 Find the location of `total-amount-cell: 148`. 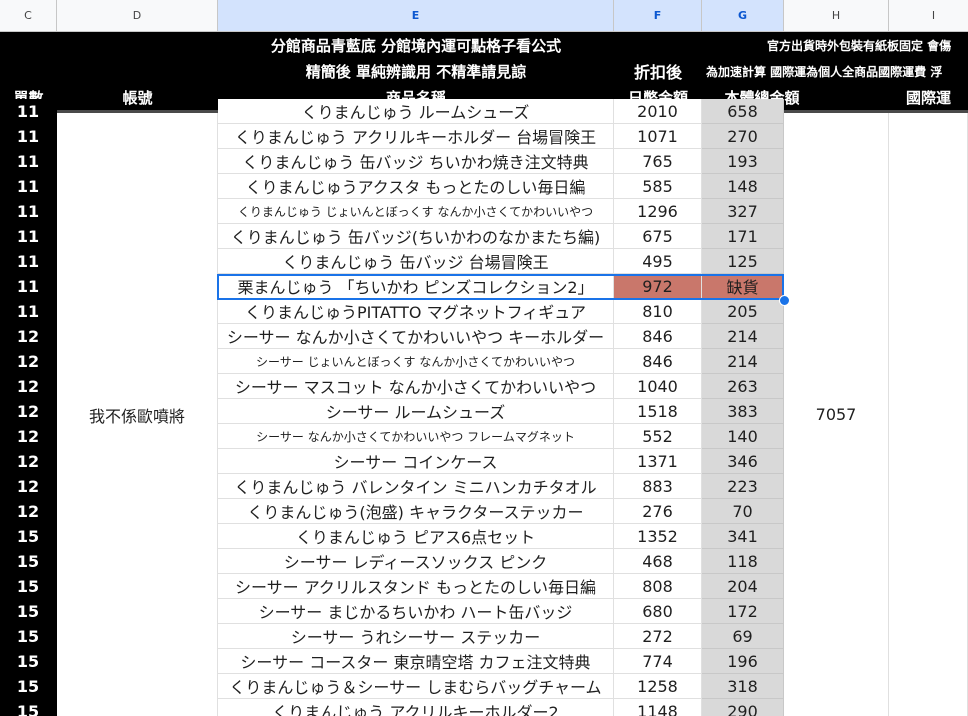

total-amount-cell: 148 is located at coordinates (743, 186).